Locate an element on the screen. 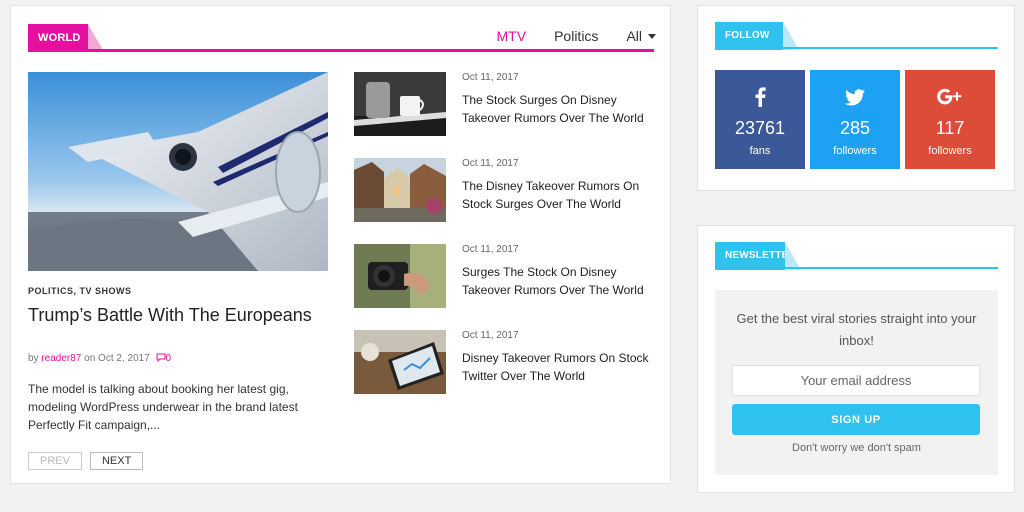 The width and height of the screenshot is (1024, 512). prev-button: PREV is located at coordinates (55, 461).